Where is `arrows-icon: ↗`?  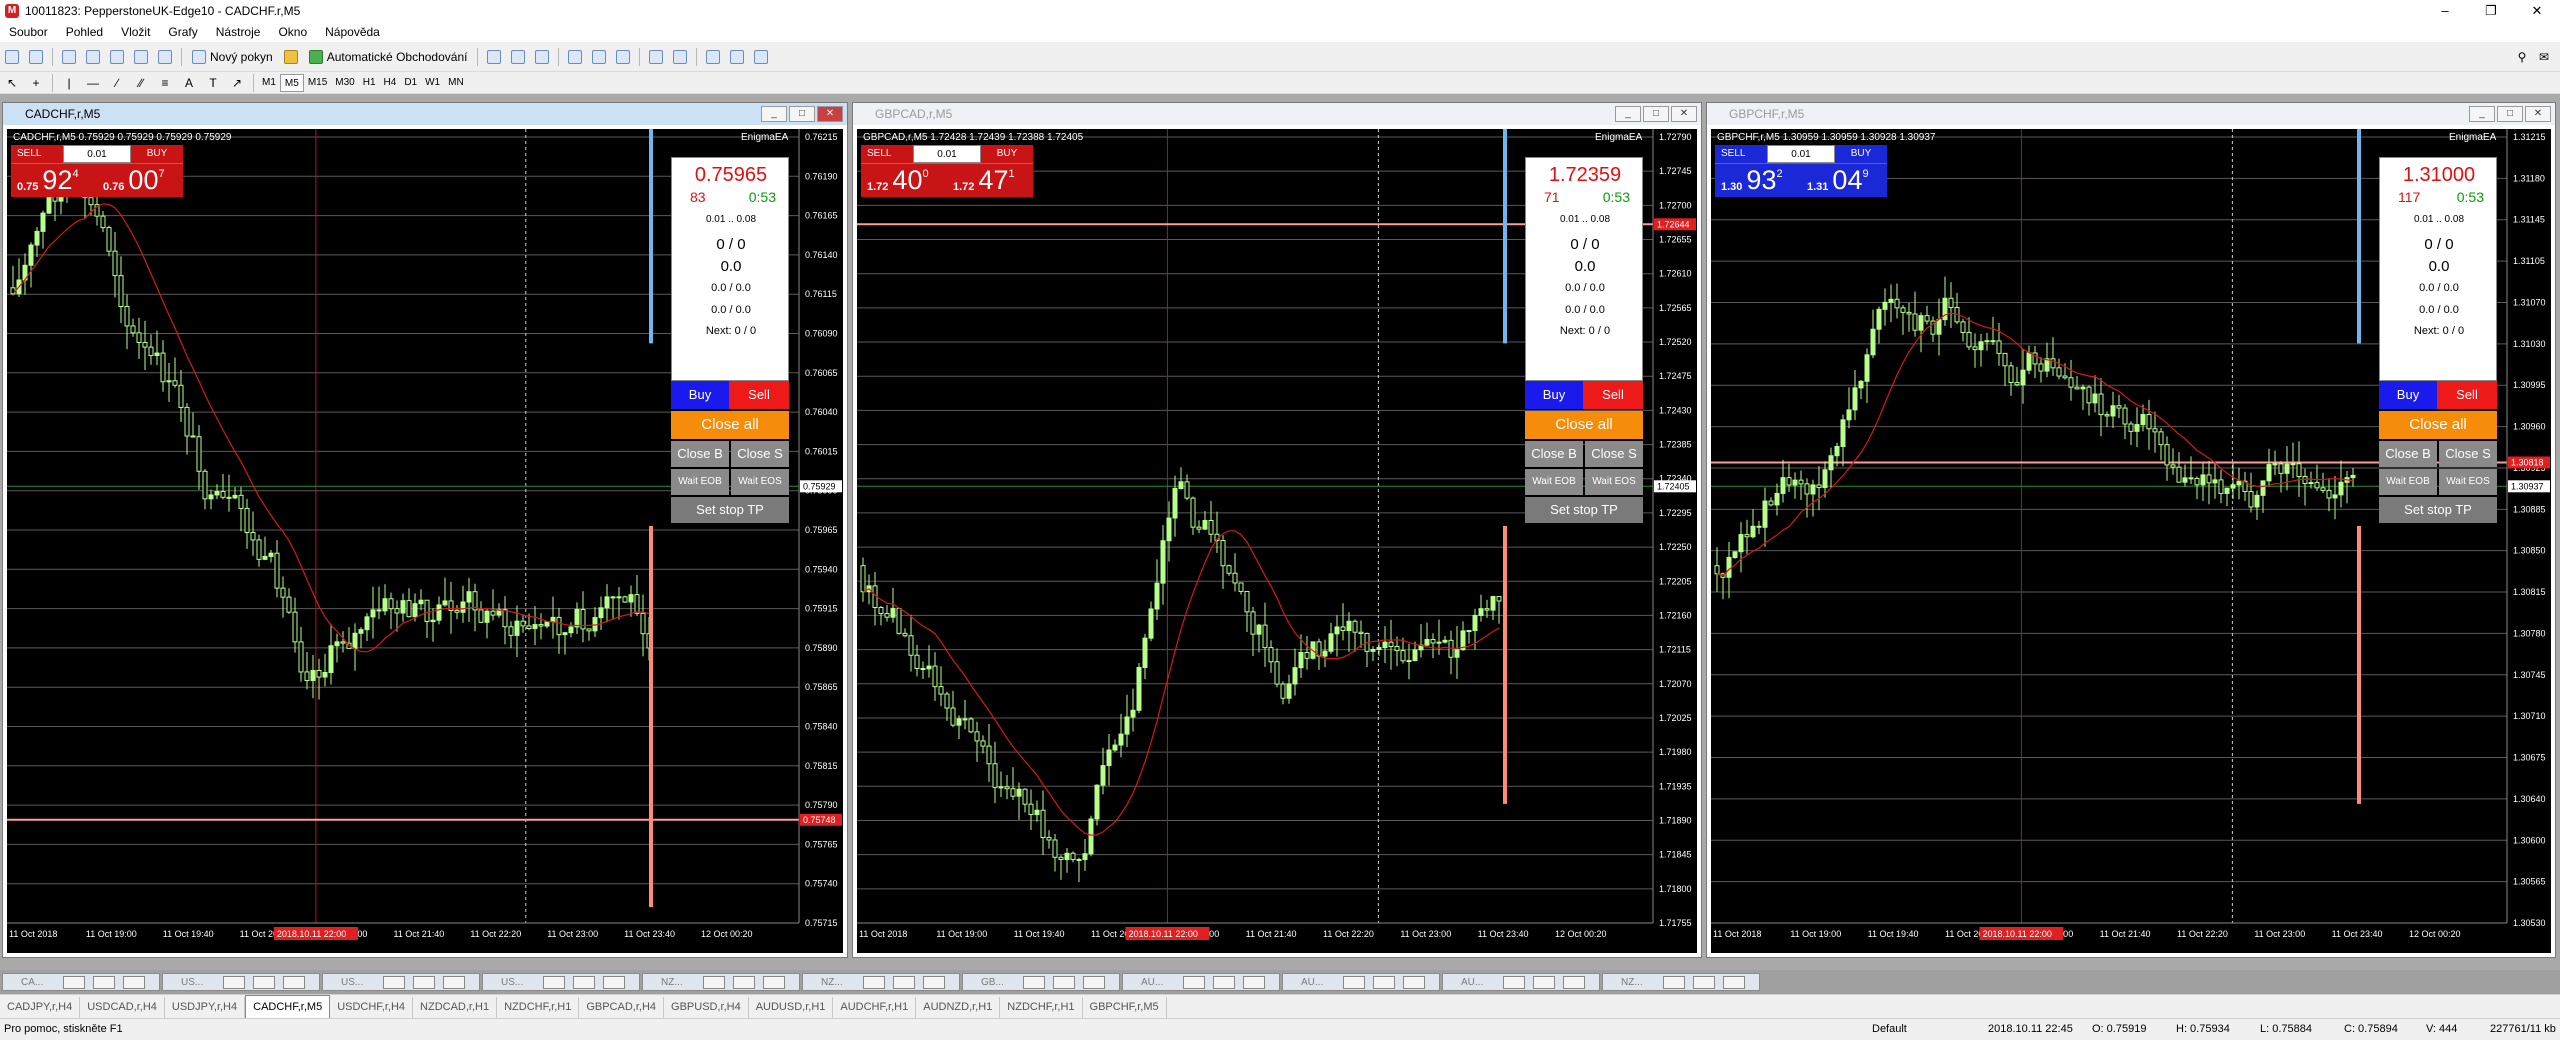 arrows-icon: ↗ is located at coordinates (237, 83).